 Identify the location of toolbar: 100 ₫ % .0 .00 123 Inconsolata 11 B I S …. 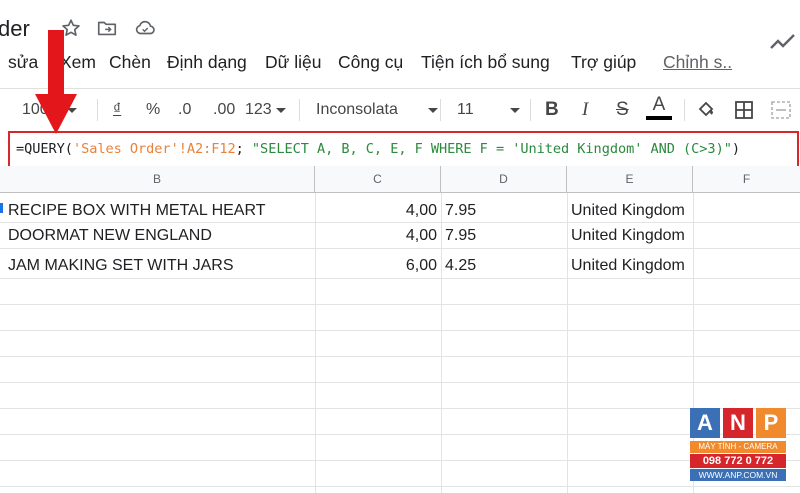
(400, 109).